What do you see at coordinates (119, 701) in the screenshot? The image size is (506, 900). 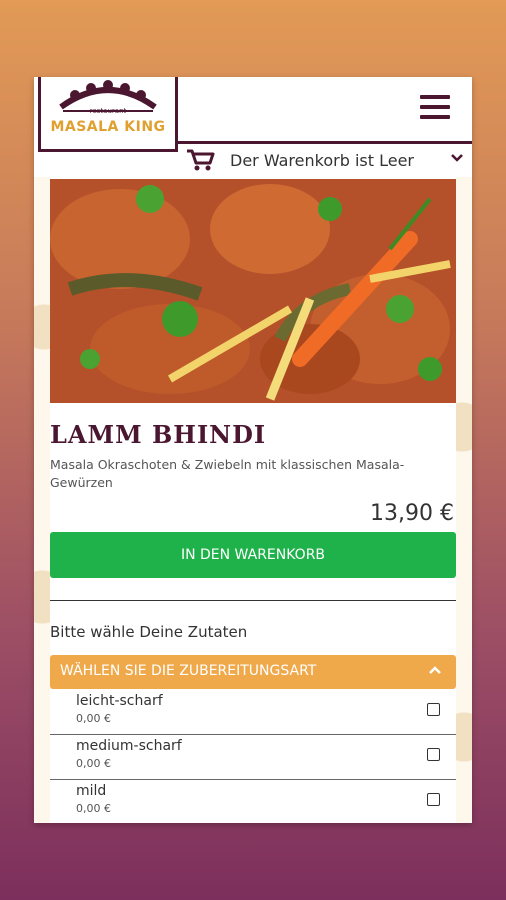 I see `option-name: leicht-scharf` at bounding box center [119, 701].